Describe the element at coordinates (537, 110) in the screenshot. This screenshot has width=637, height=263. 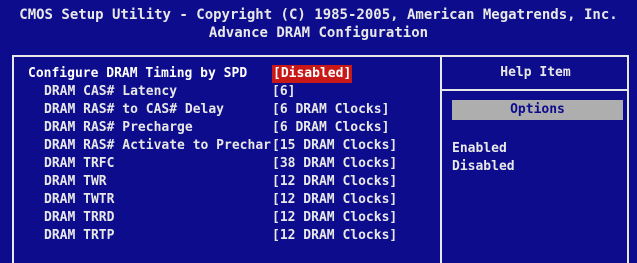
I see `options-header: Options` at that location.